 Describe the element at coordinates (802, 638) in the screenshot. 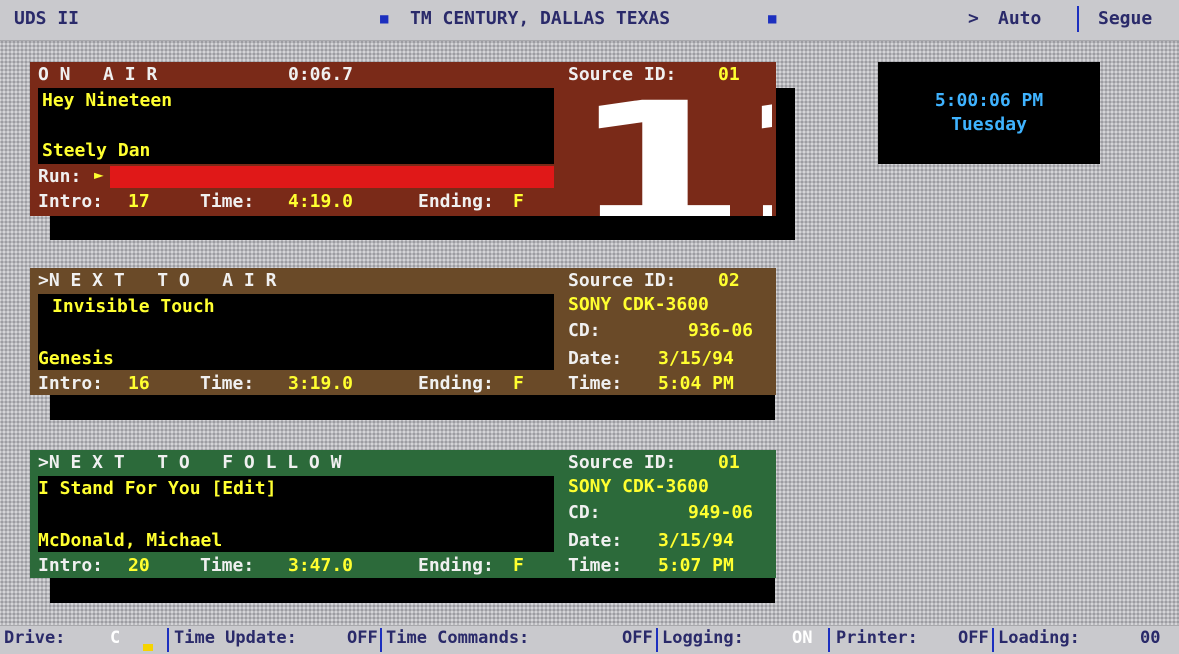

I see `logging-value: ON` at that location.